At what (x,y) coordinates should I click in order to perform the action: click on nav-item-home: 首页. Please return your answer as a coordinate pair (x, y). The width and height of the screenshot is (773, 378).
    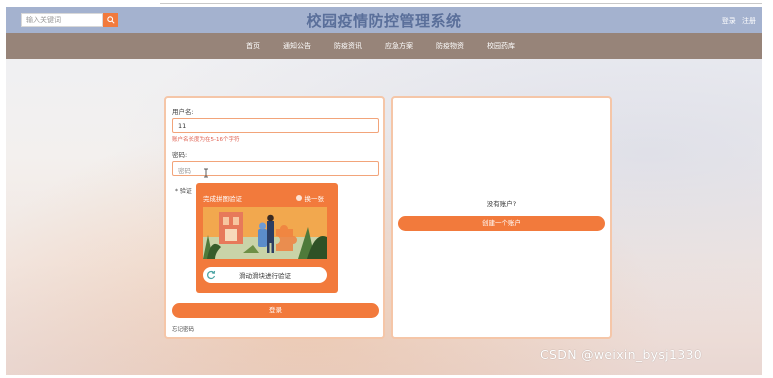
    Looking at the image, I should click on (253, 46).